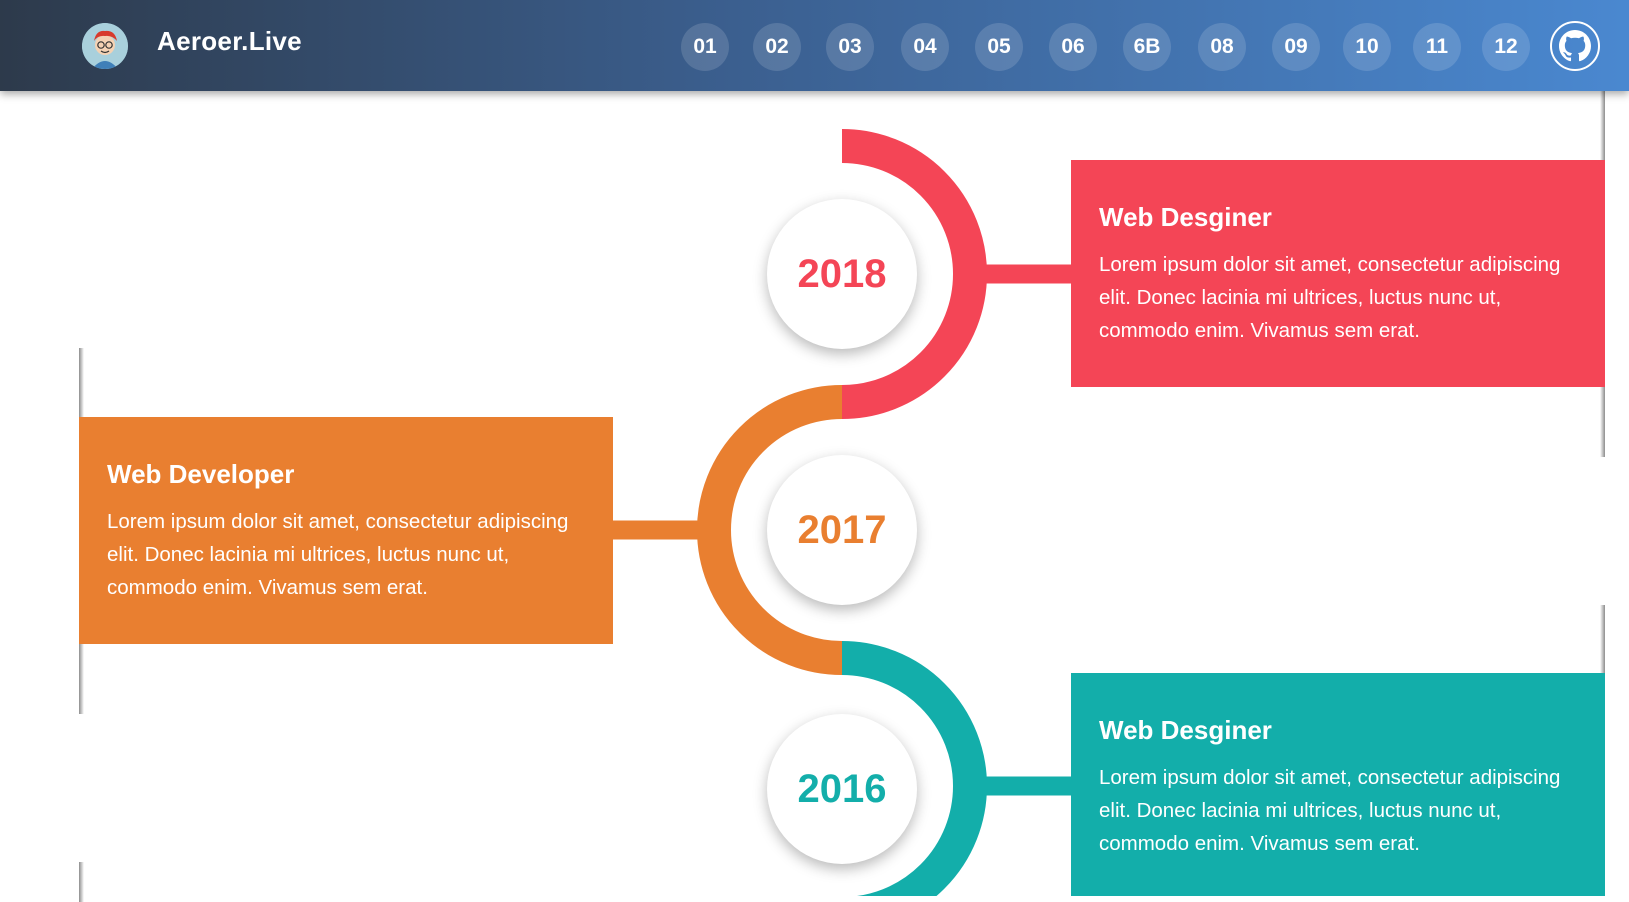 This screenshot has width=1629, height=902. What do you see at coordinates (842, 530) in the screenshot?
I see `year-2017-badge: 2017` at bounding box center [842, 530].